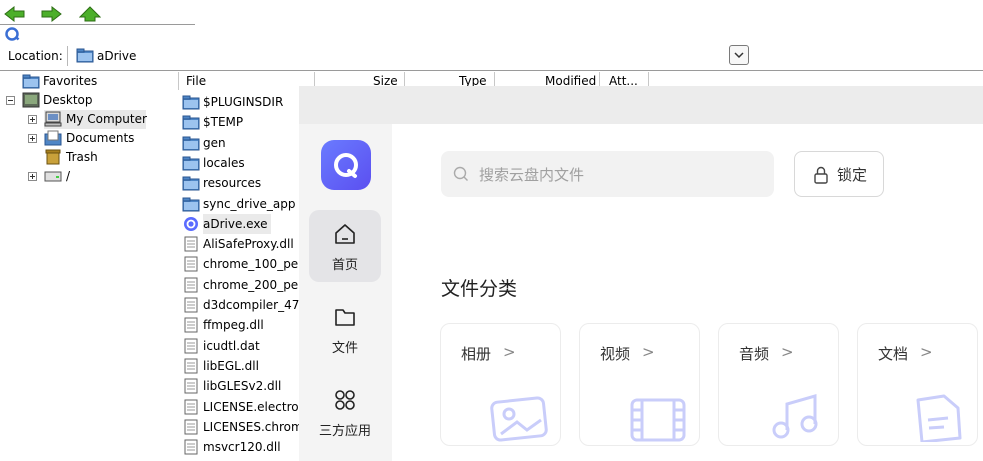 The width and height of the screenshot is (983, 461). I want to click on section-title: 文件分类, so click(479, 289).